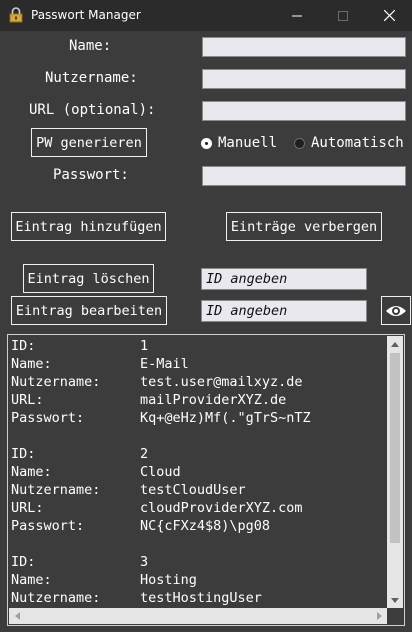 This screenshot has height=632, width=412. Describe the element at coordinates (168, 580) in the screenshot. I see `name-value: Hosting` at that location.